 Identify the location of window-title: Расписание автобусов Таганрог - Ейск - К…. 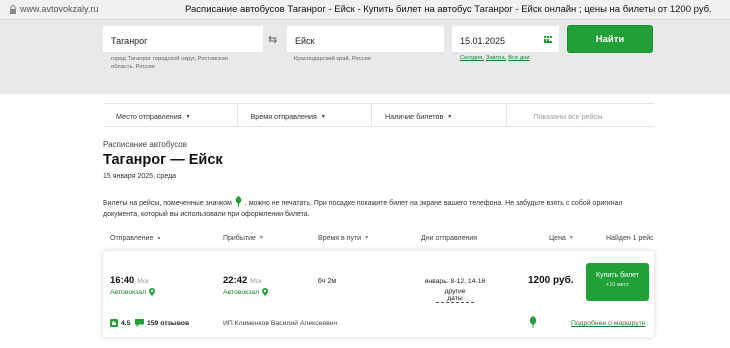
(448, 9).